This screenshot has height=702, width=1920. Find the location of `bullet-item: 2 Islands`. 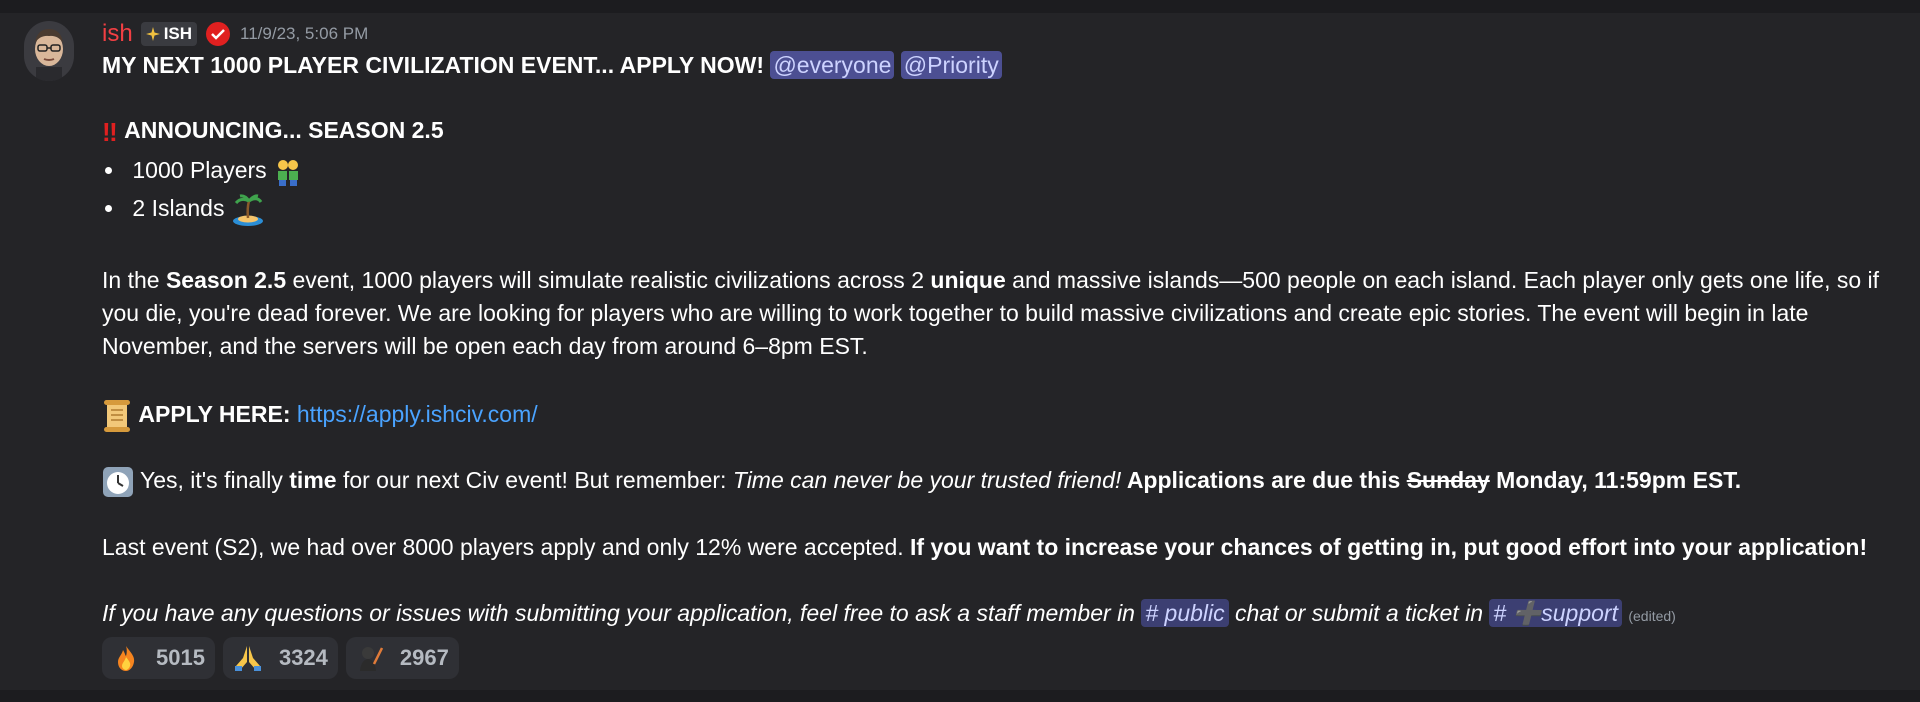

bullet-item: 2 Islands is located at coordinates (183, 209).